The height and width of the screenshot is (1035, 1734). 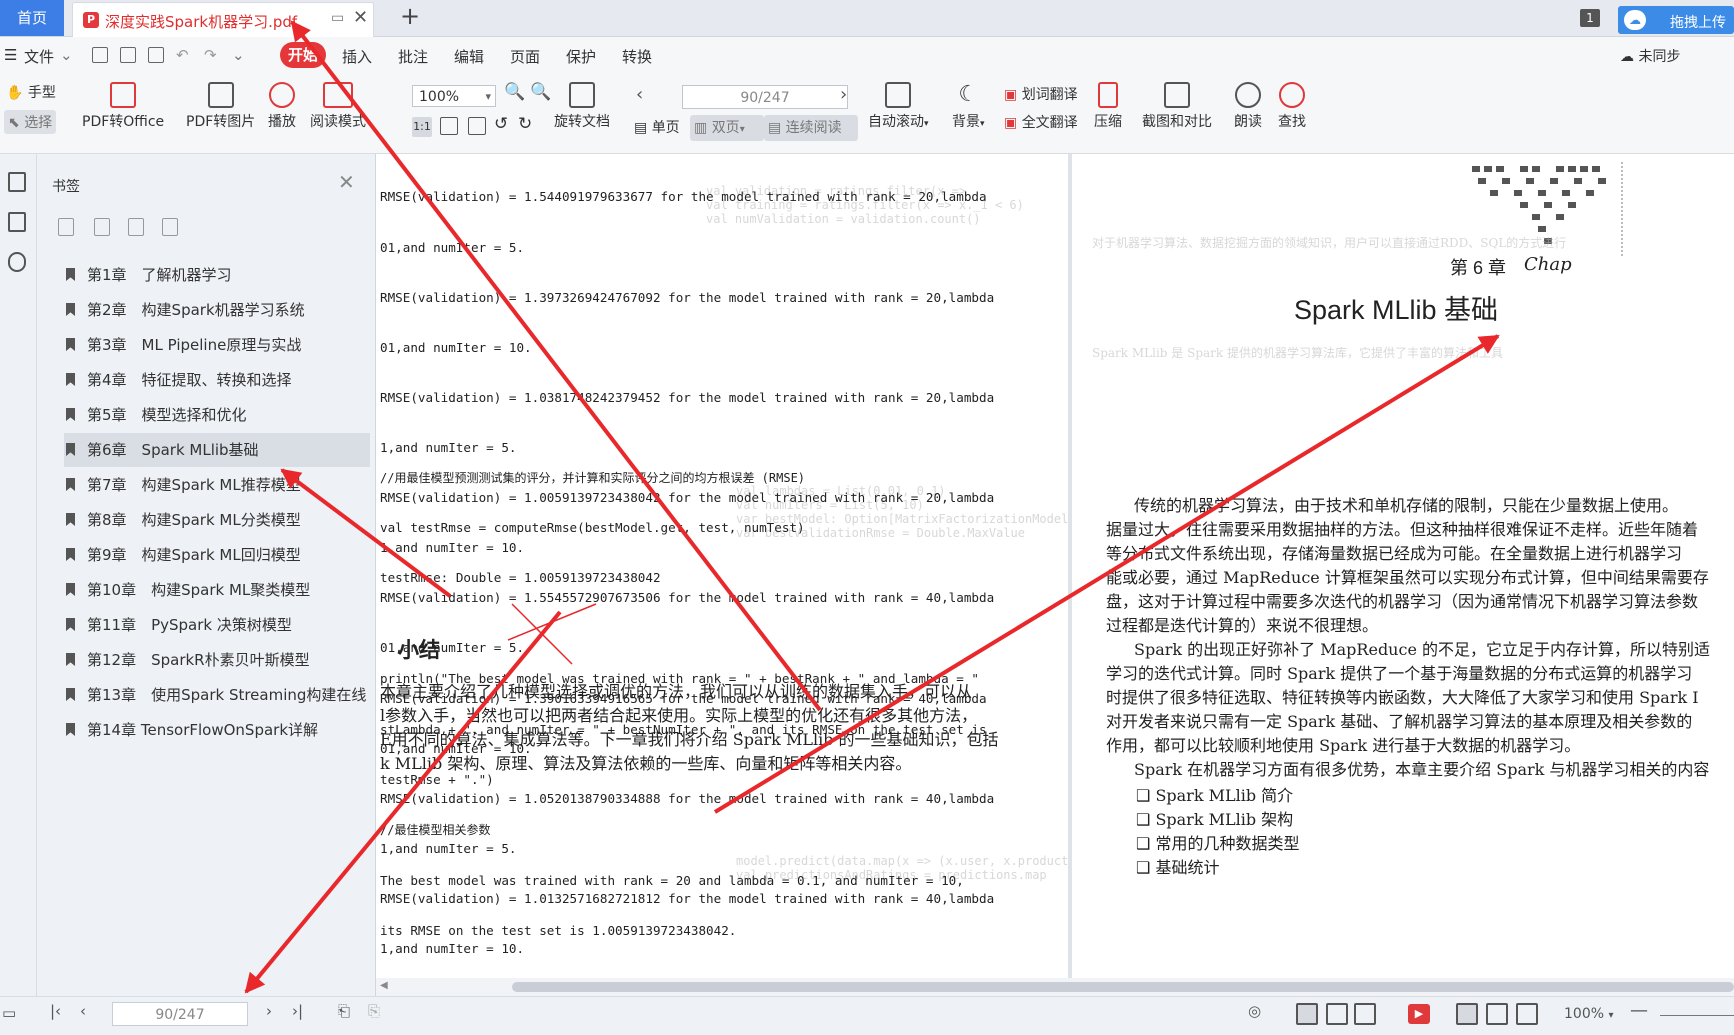 What do you see at coordinates (898, 106) in the screenshot?
I see `auto-scroll-button: 自动滚动▾` at bounding box center [898, 106].